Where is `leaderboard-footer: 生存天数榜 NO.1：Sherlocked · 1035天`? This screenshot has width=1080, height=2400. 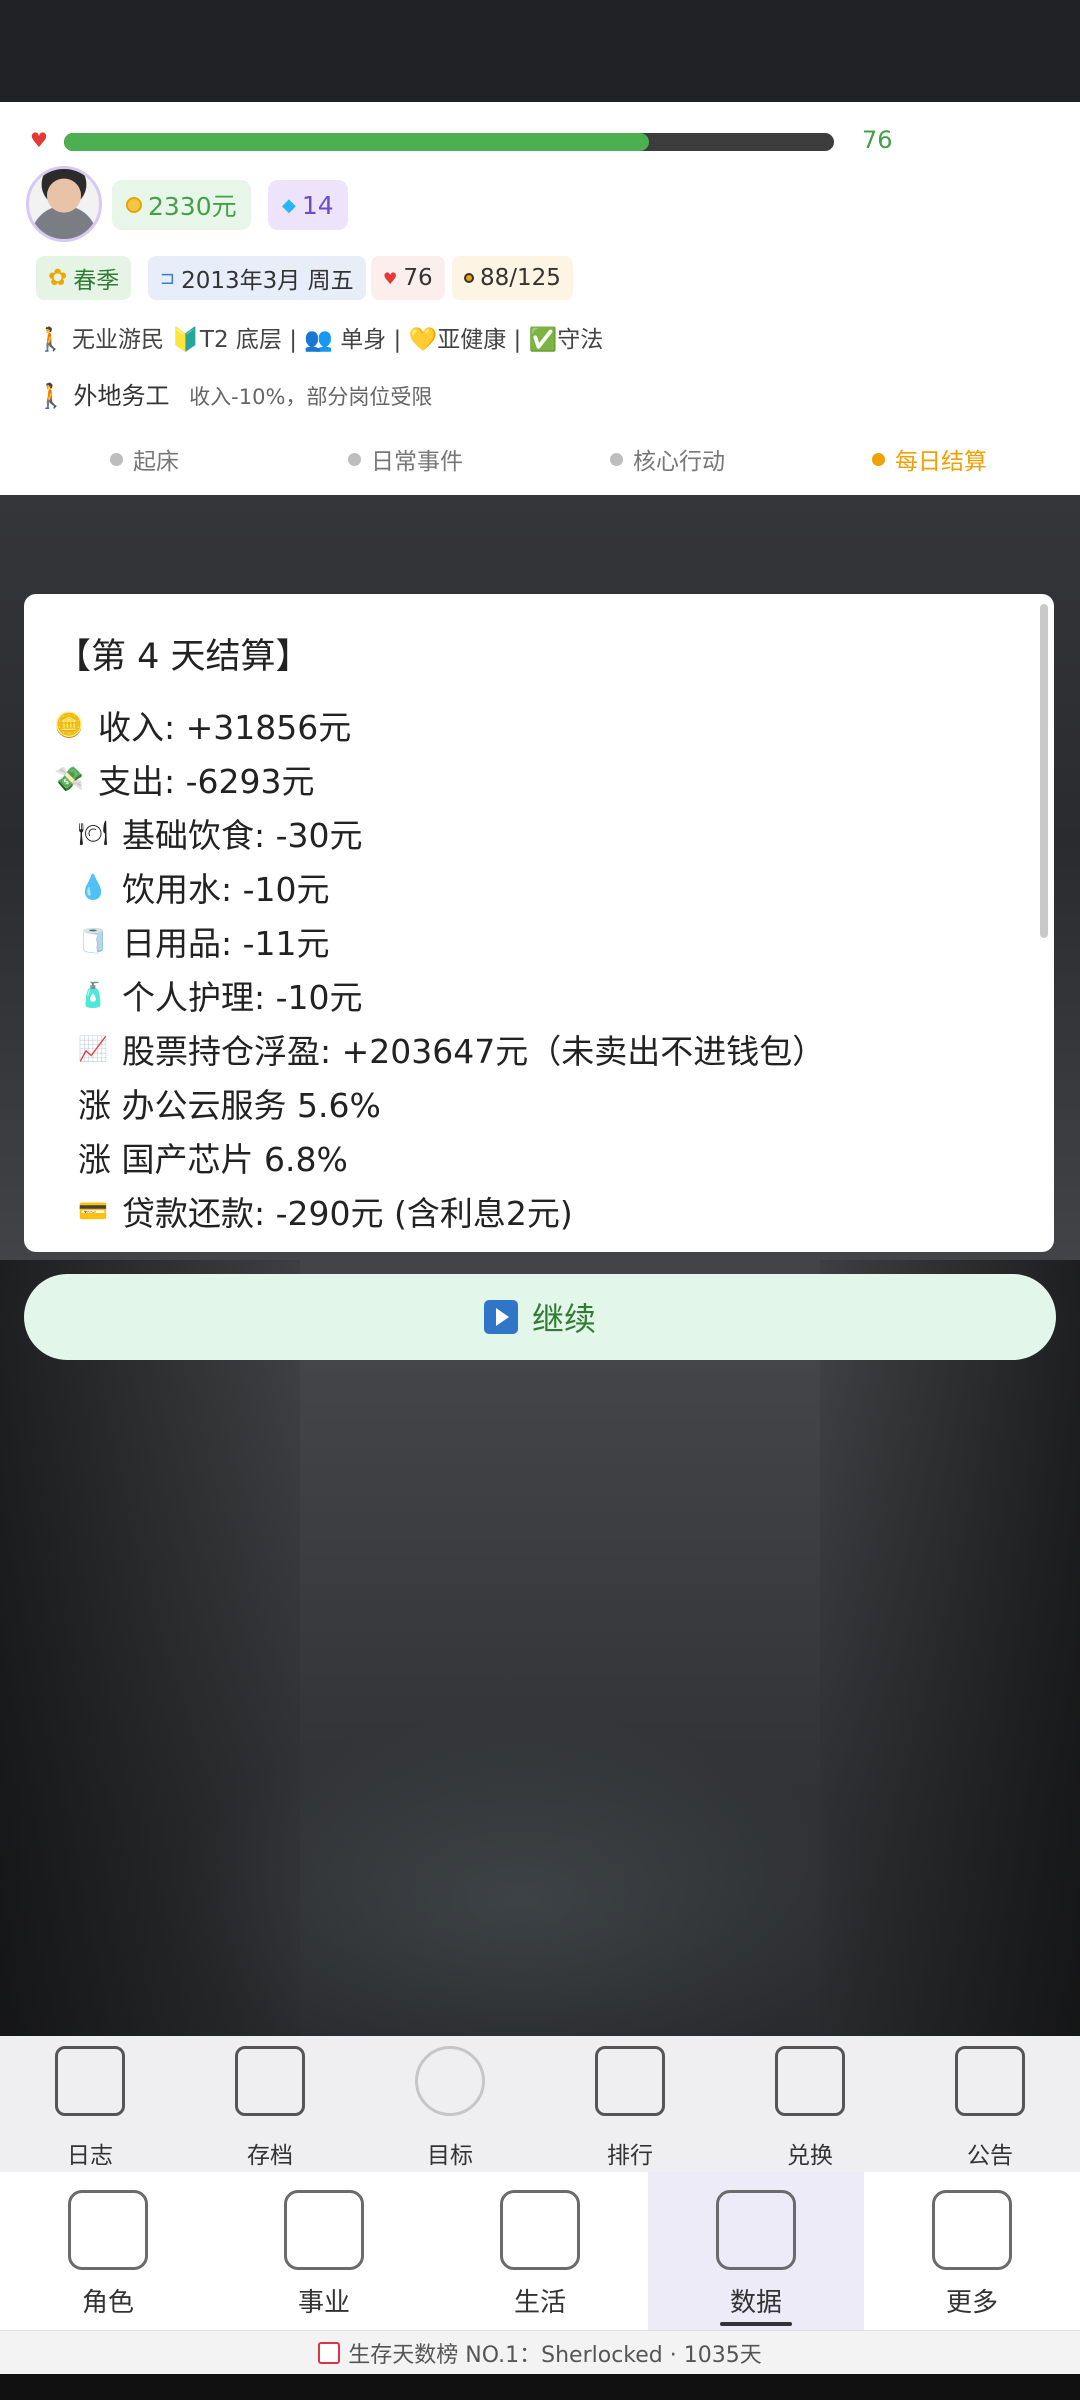
leaderboard-footer: 生存天数榜 NO.1：Sherlocked · 1035天 is located at coordinates (540, 2352).